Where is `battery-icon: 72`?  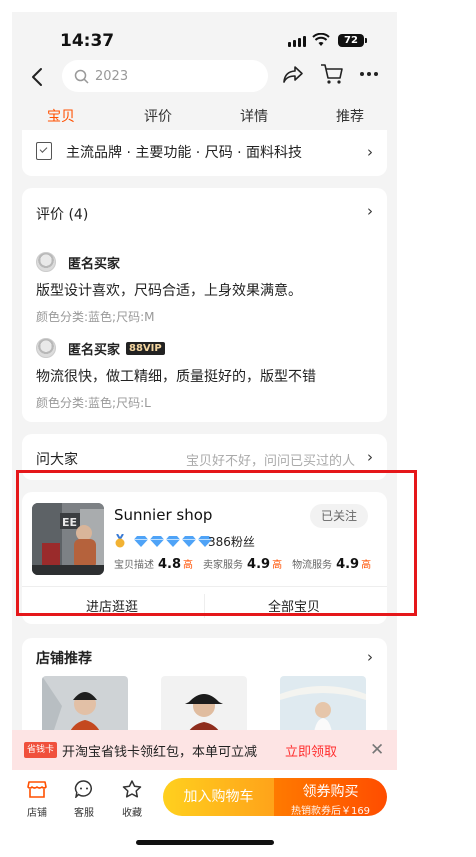 battery-icon: 72 is located at coordinates (351, 40).